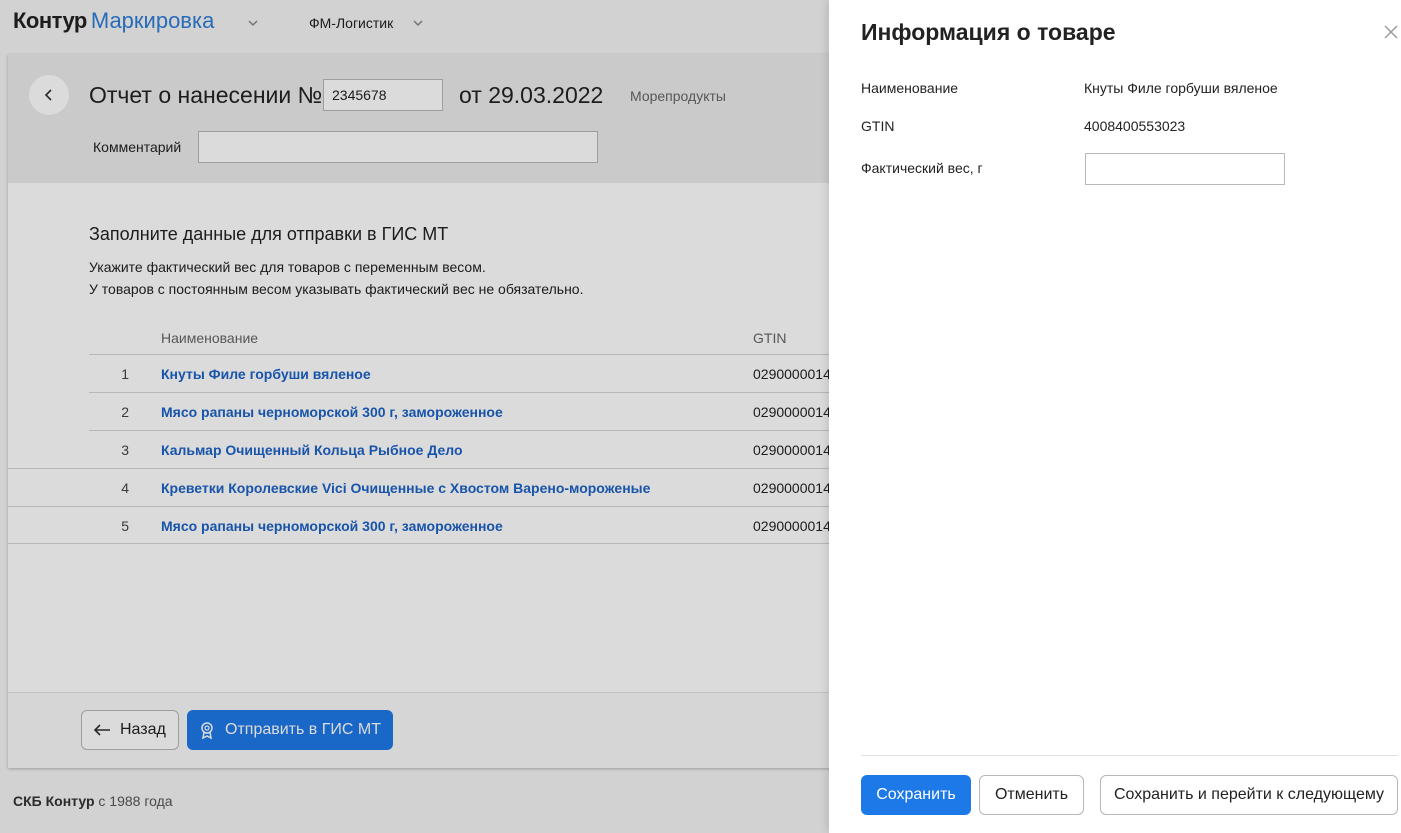  Describe the element at coordinates (1185, 169) in the screenshot. I see `actual-weight-input` at that location.